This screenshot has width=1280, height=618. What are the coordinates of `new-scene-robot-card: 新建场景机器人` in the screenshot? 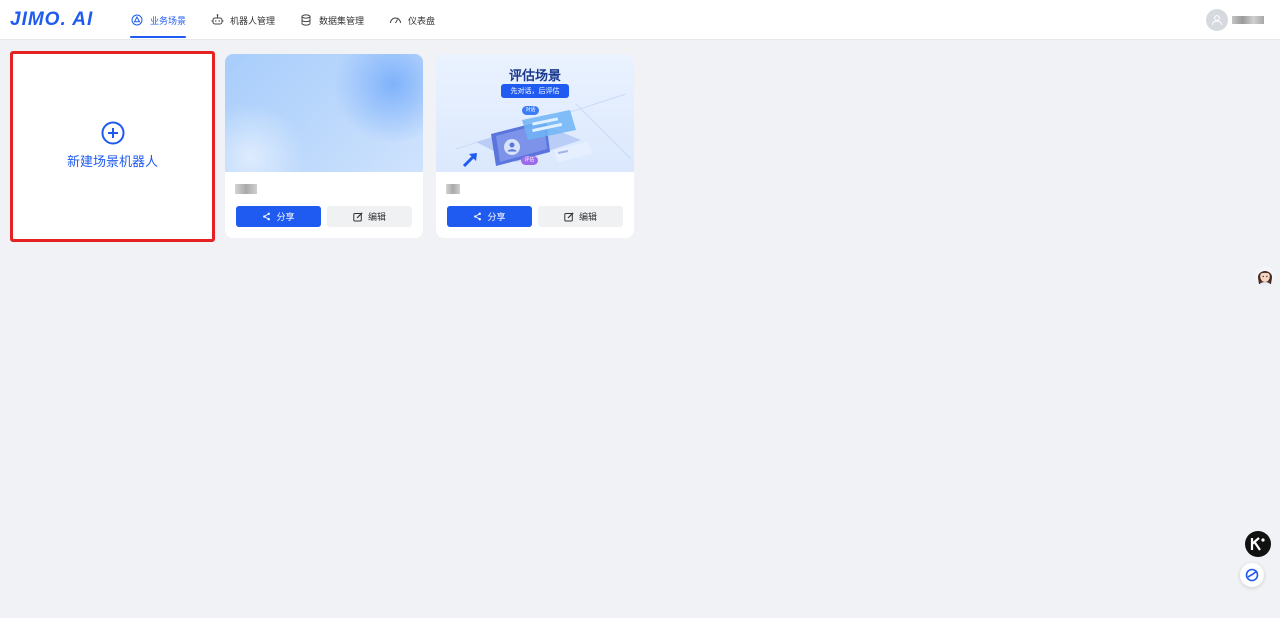 It's located at (112, 146).